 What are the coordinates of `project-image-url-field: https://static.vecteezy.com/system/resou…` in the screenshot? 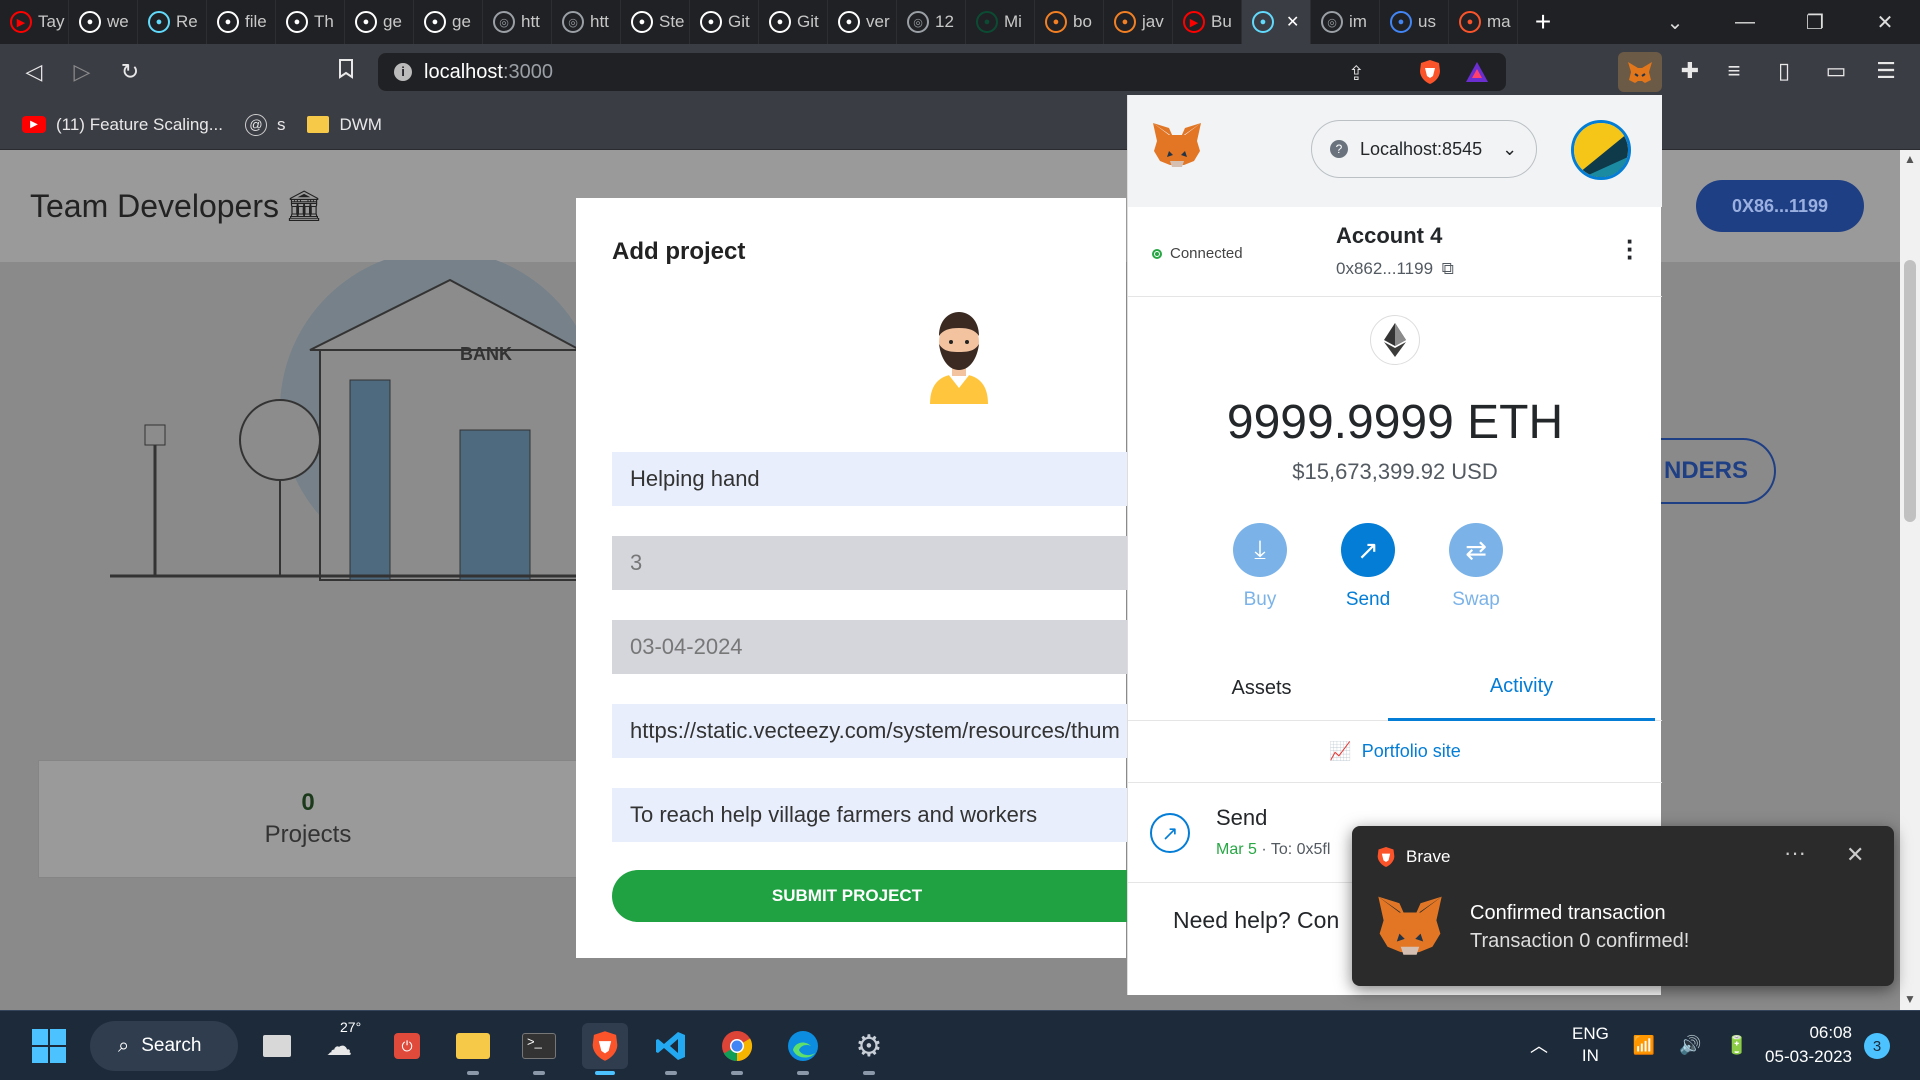 It's located at (872, 731).